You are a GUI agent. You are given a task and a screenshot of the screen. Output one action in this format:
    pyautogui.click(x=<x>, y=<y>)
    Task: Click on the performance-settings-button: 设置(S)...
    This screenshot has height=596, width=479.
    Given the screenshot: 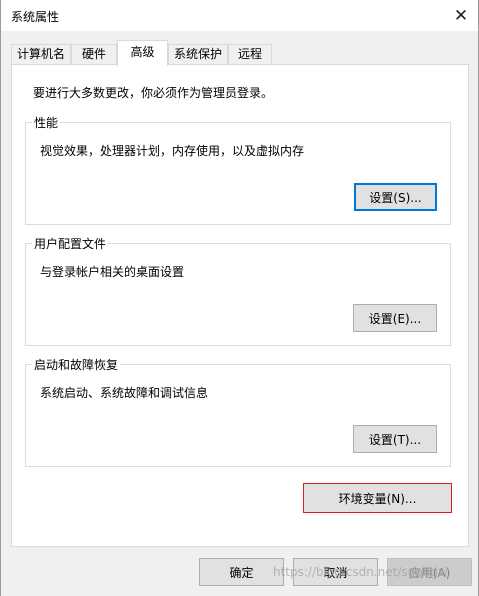 What is the action you would take?
    pyautogui.click(x=395, y=197)
    